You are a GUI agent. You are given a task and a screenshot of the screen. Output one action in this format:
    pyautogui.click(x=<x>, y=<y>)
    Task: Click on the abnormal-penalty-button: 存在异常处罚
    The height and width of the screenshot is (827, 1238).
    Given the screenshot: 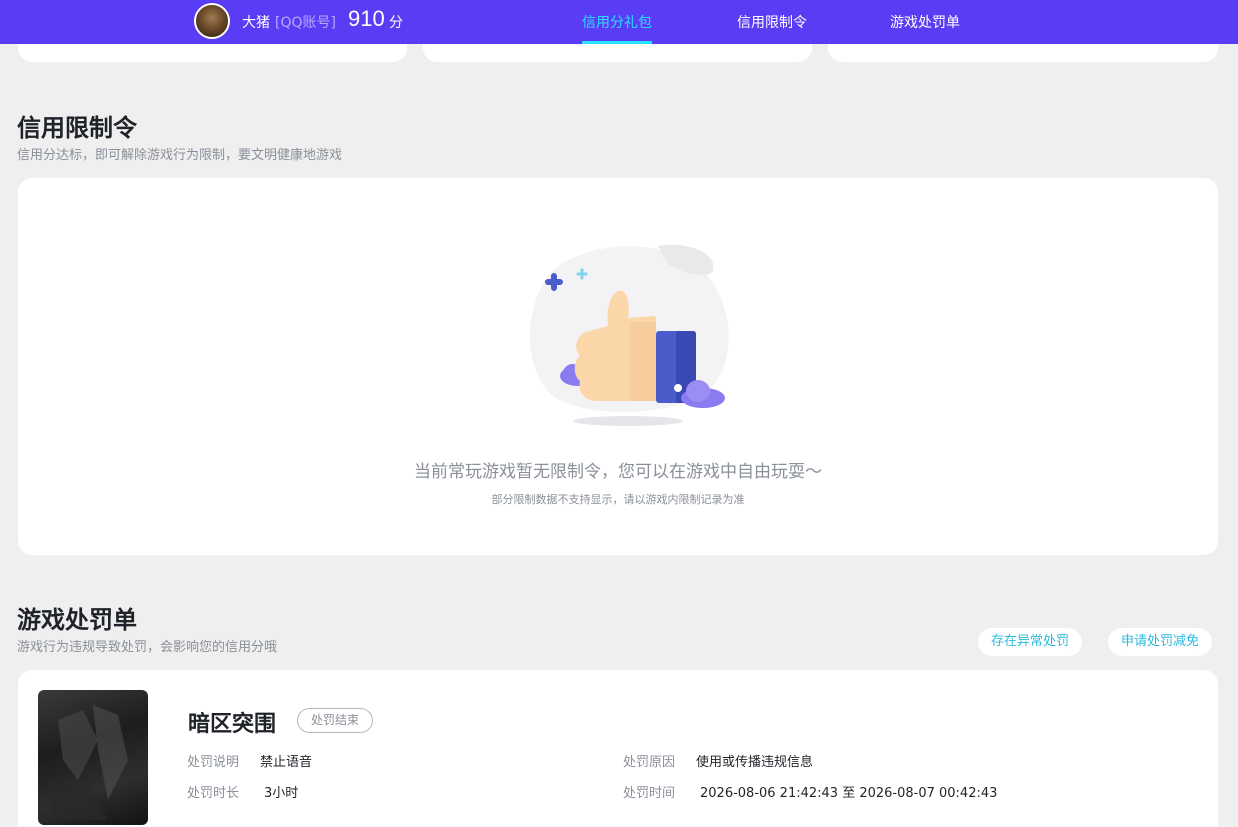 What is the action you would take?
    pyautogui.click(x=1030, y=642)
    